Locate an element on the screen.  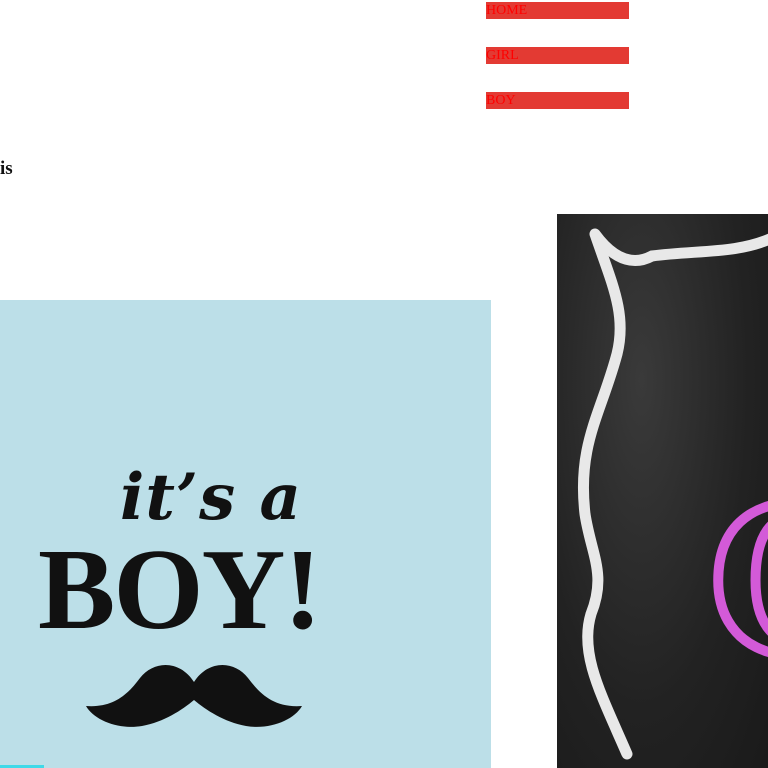
intro-text: is is located at coordinates (6, 168).